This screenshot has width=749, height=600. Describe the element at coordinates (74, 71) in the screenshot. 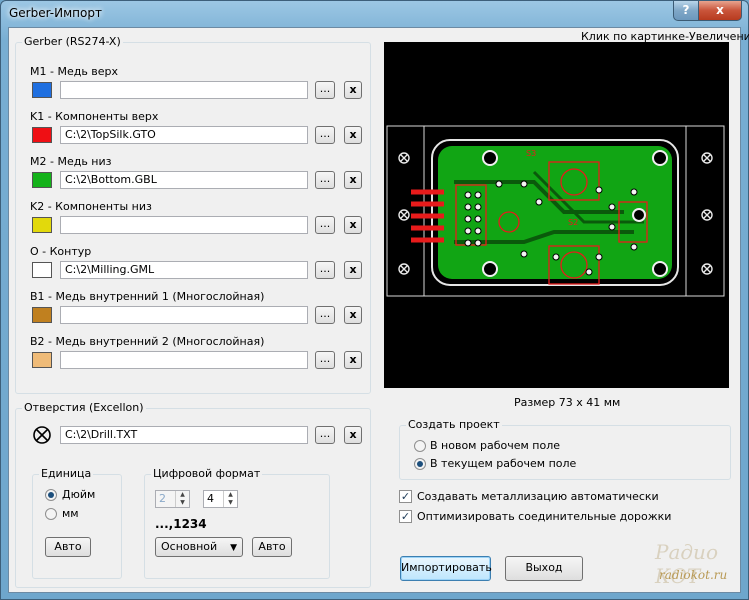

I see `layer-0-label: M1 - Медь верх` at that location.